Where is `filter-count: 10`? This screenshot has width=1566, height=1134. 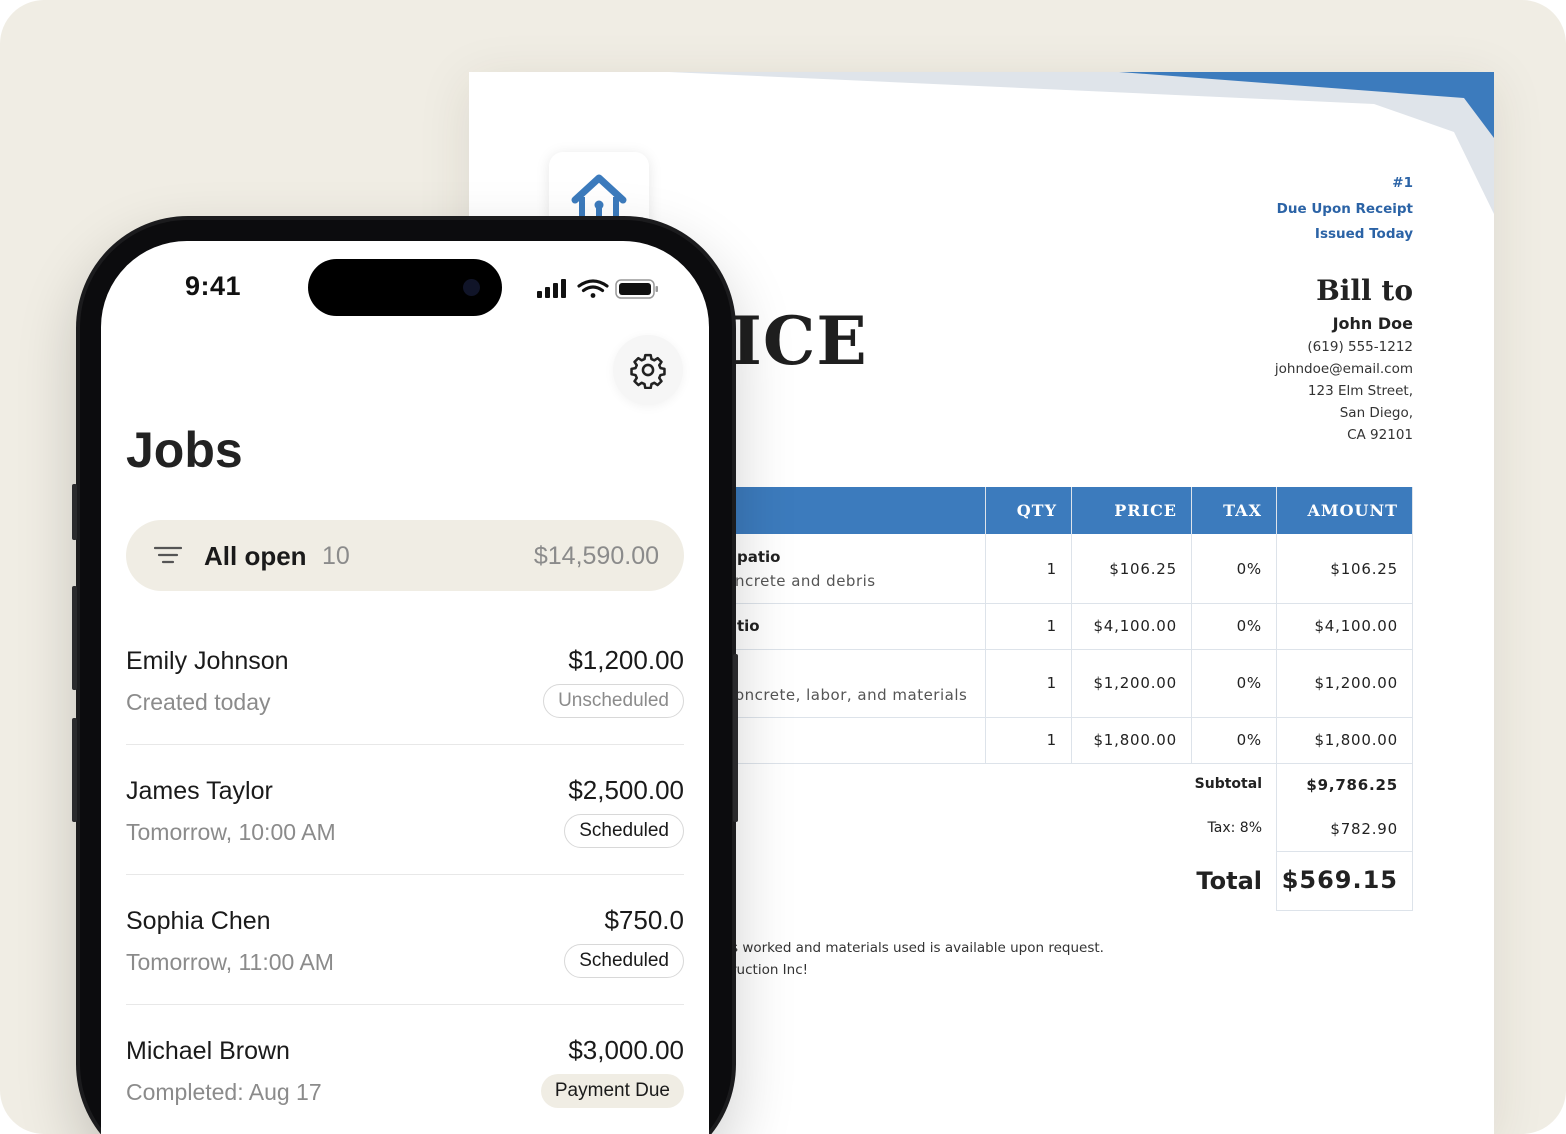 filter-count: 10 is located at coordinates (336, 556).